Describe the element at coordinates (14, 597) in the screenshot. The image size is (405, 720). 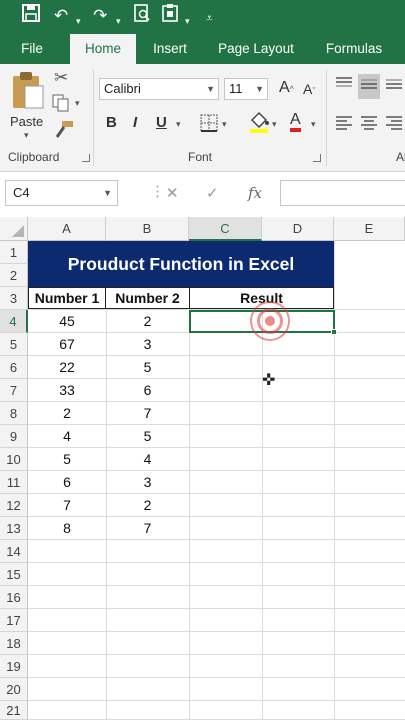
I see `row-header-16: 16` at that location.